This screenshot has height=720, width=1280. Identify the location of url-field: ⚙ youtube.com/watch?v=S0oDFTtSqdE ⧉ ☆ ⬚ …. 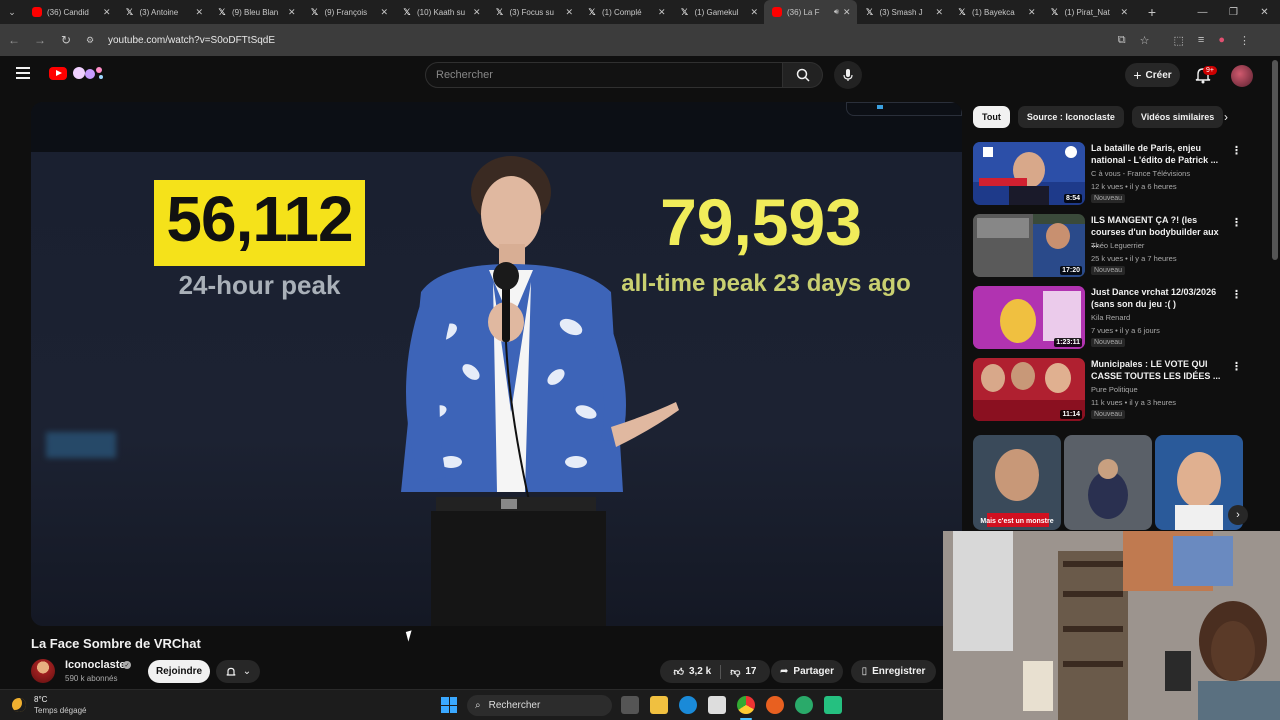
(670, 40).